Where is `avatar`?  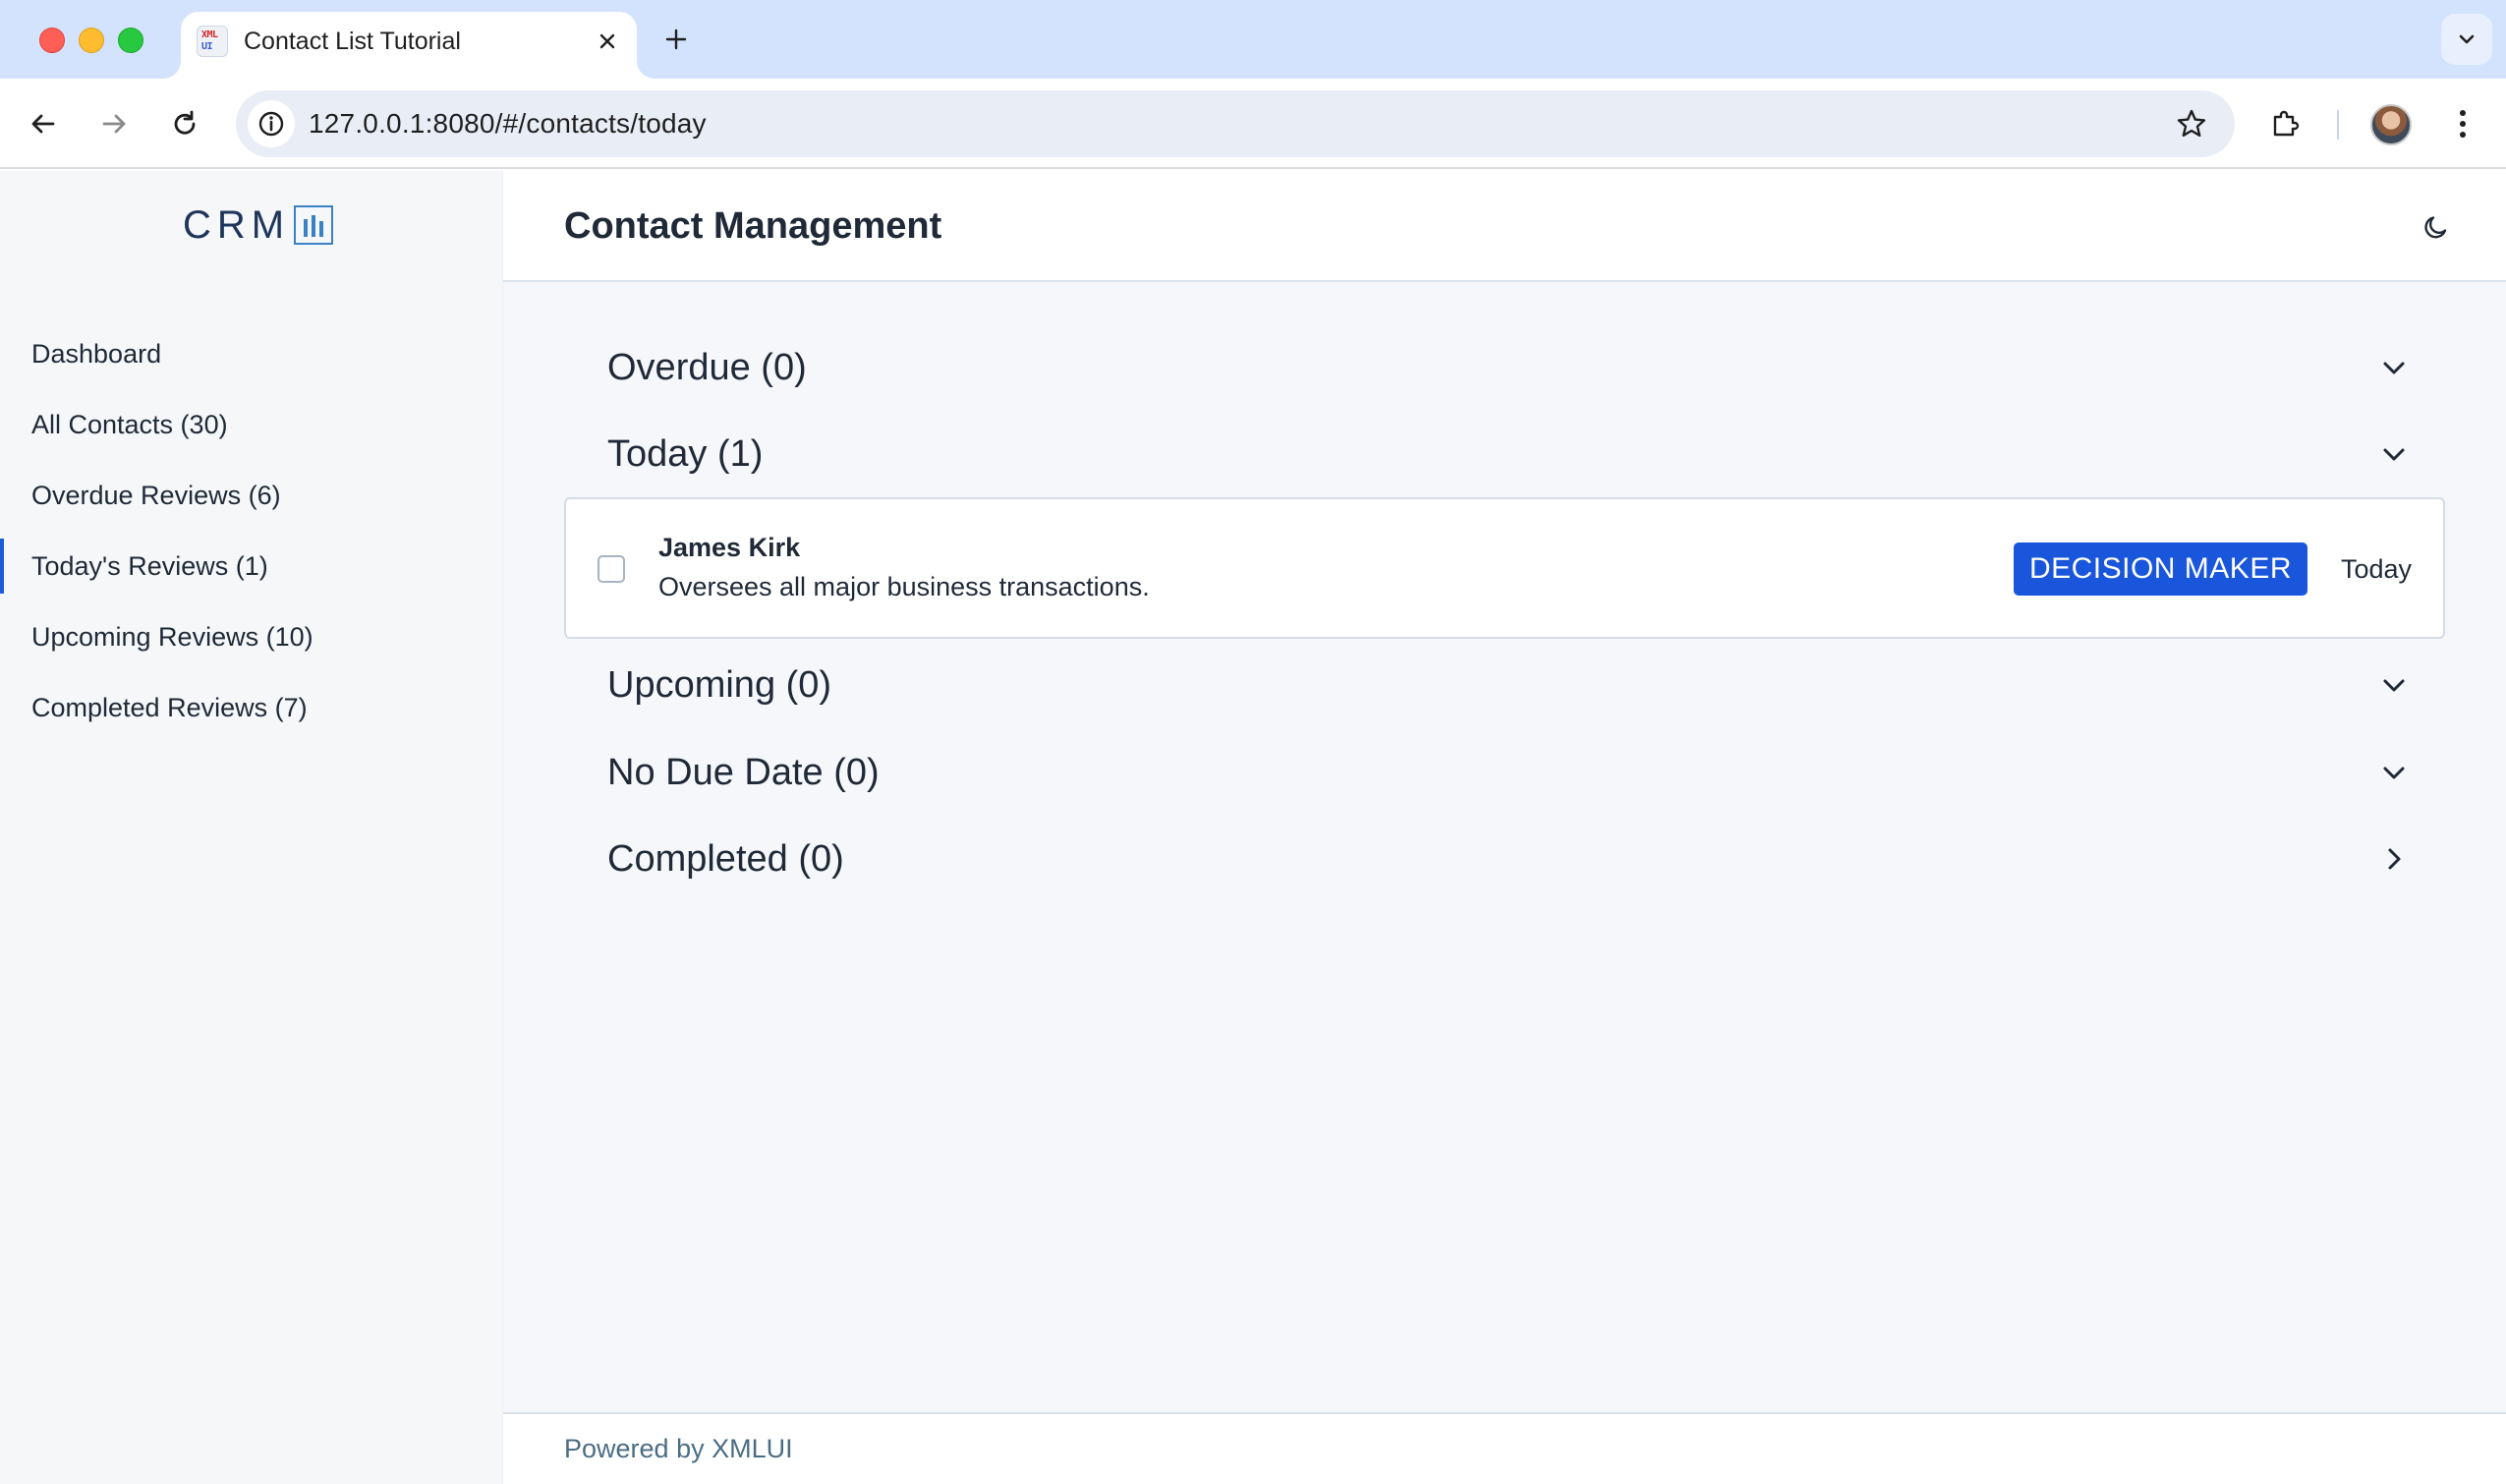
avatar is located at coordinates (2391, 124).